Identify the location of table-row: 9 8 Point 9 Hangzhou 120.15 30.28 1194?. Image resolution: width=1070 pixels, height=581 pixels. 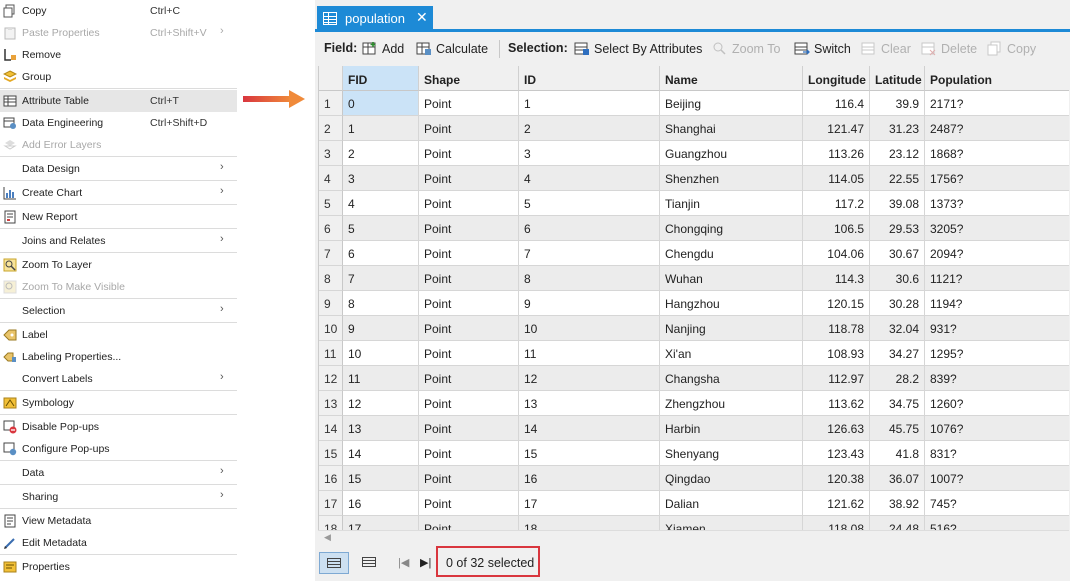
(694, 303).